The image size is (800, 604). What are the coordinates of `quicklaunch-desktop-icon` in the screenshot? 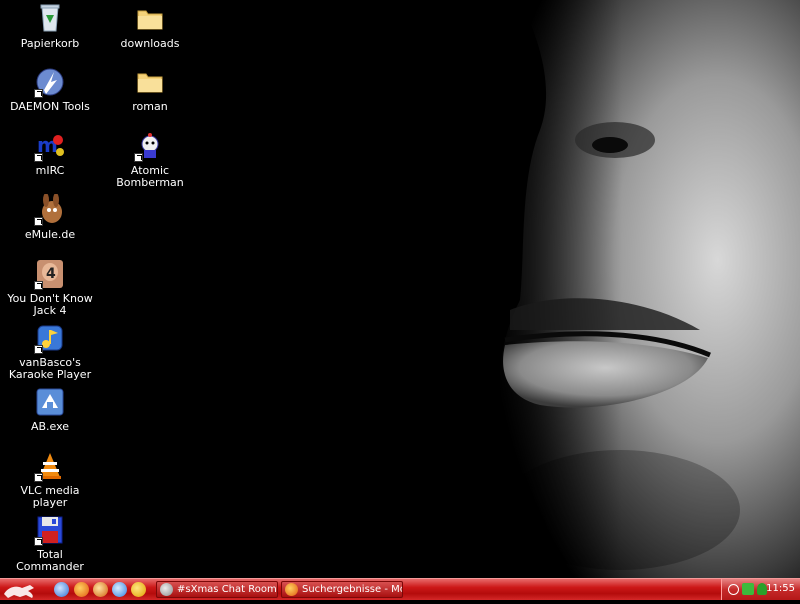 It's located at (61, 589).